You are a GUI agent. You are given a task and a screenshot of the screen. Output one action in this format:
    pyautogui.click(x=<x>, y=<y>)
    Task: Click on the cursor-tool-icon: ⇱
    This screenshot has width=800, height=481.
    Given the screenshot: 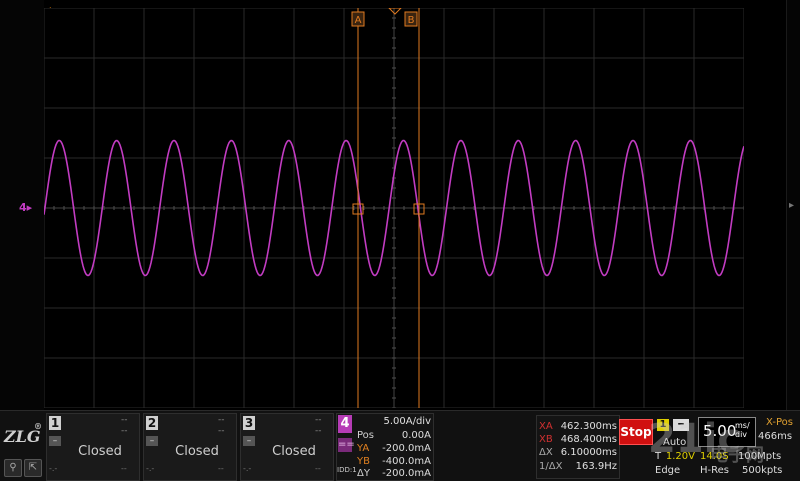 What is the action you would take?
    pyautogui.click(x=33, y=468)
    